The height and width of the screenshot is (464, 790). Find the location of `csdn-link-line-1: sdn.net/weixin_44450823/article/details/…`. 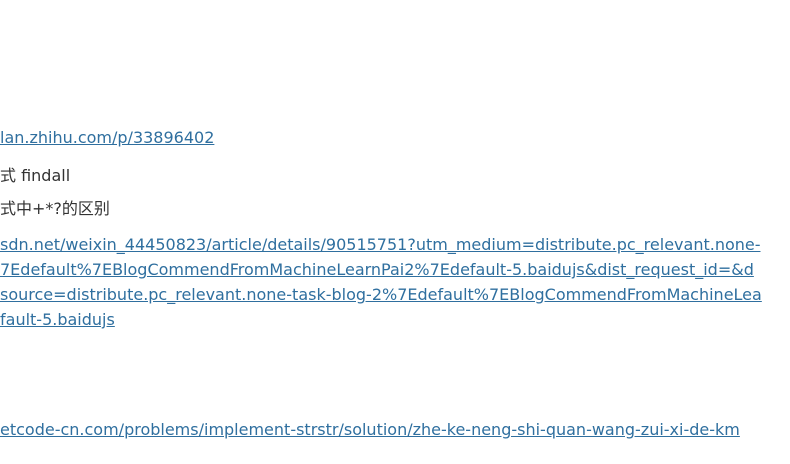

csdn-link-line-1: sdn.net/weixin_44450823/article/details/… is located at coordinates (380, 244).